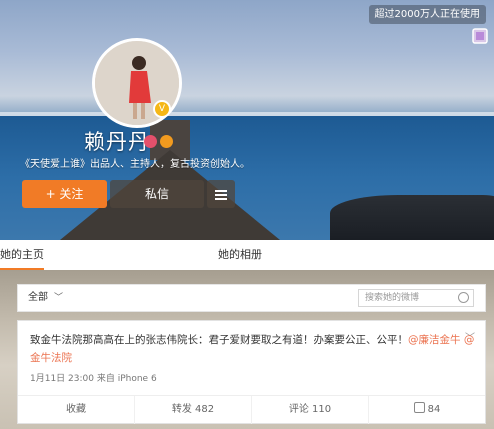  What do you see at coordinates (38, 297) in the screenshot?
I see `filter-label: 全部` at bounding box center [38, 297].